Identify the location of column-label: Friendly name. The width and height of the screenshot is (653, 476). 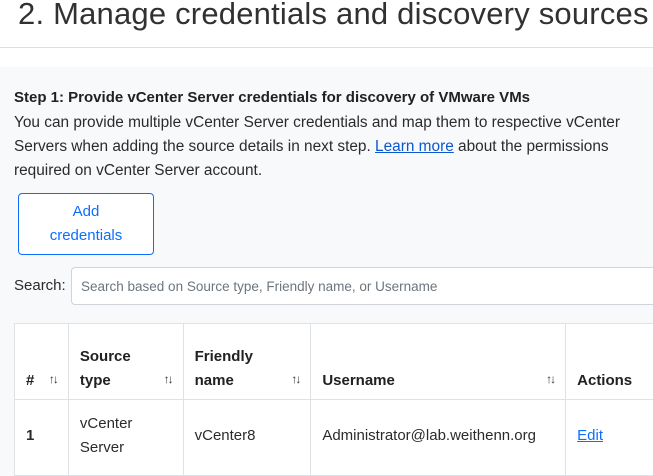
(223, 368).